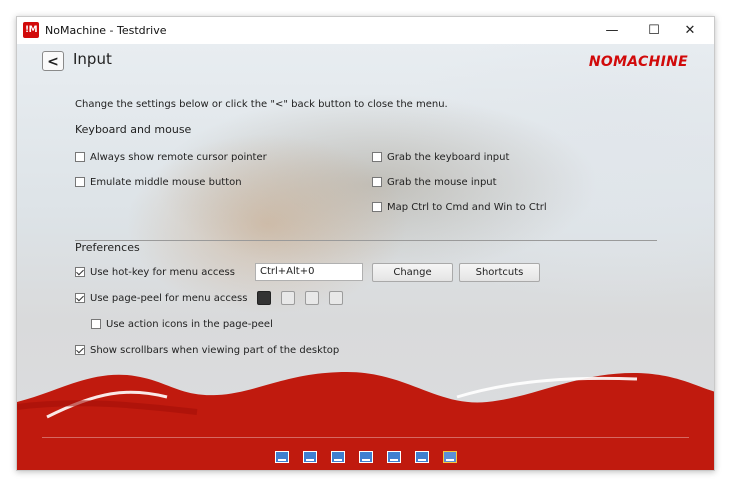 The height and width of the screenshot is (486, 730). I want to click on minimize-button: —, so click(612, 30).